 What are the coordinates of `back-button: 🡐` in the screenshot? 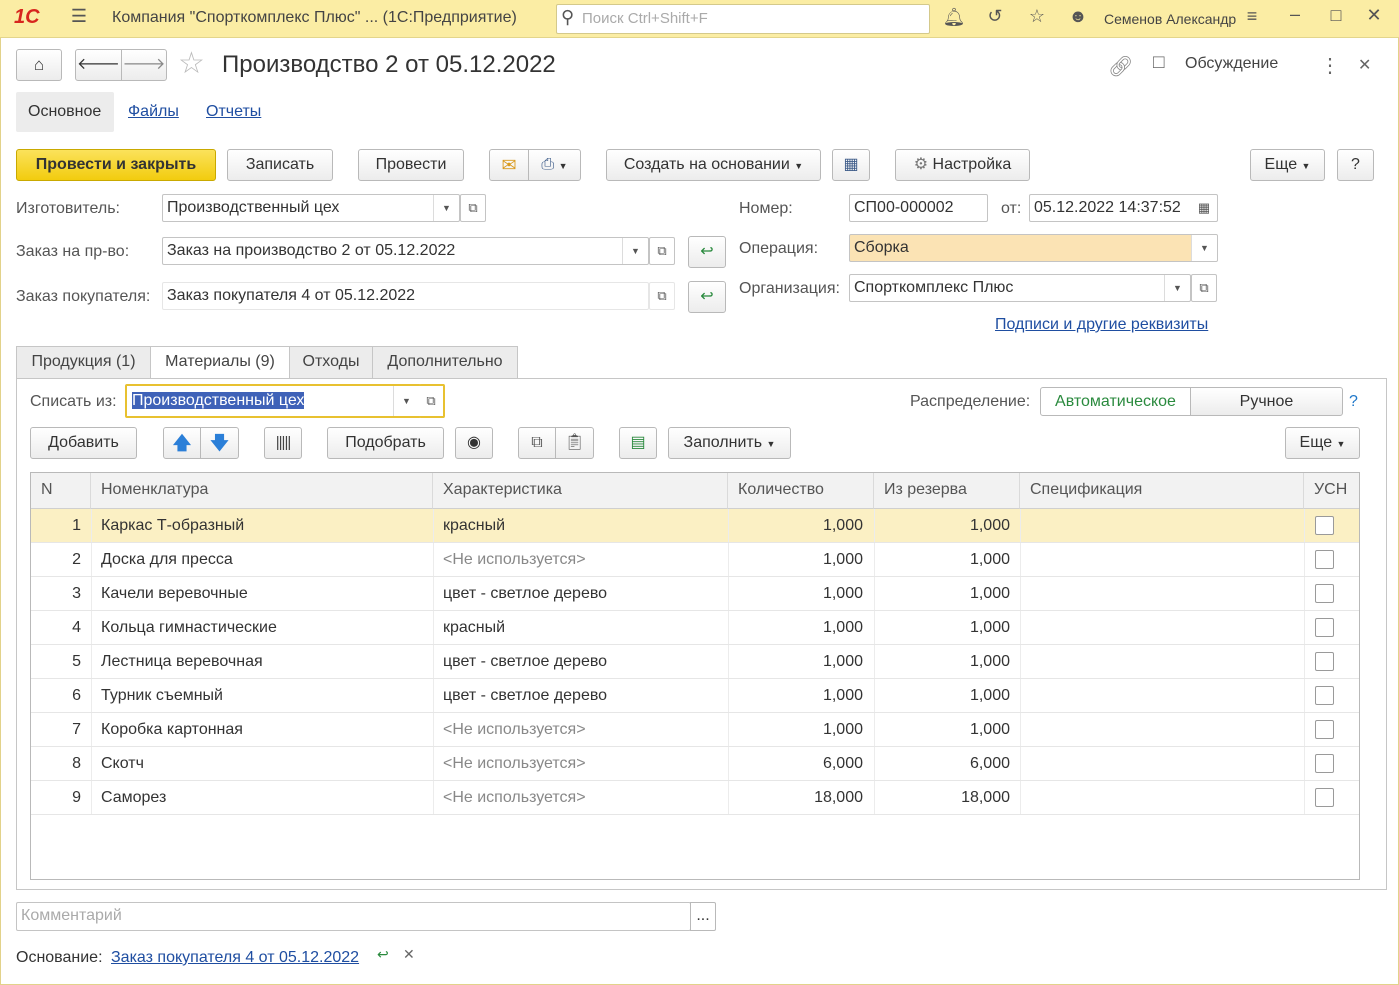 It's located at (98, 65).